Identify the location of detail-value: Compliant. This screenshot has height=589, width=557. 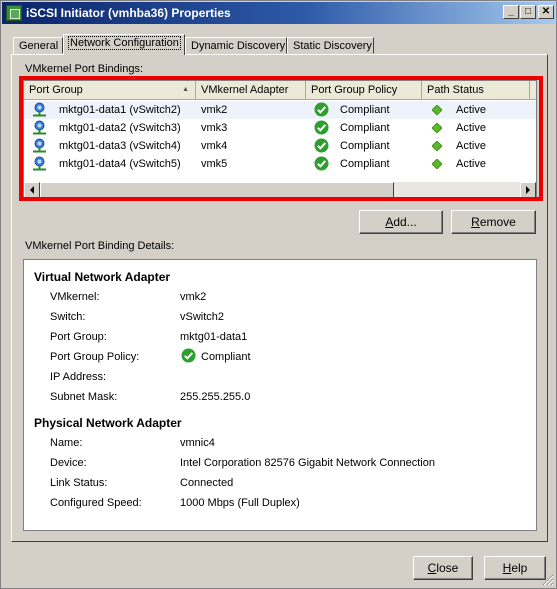
(226, 357).